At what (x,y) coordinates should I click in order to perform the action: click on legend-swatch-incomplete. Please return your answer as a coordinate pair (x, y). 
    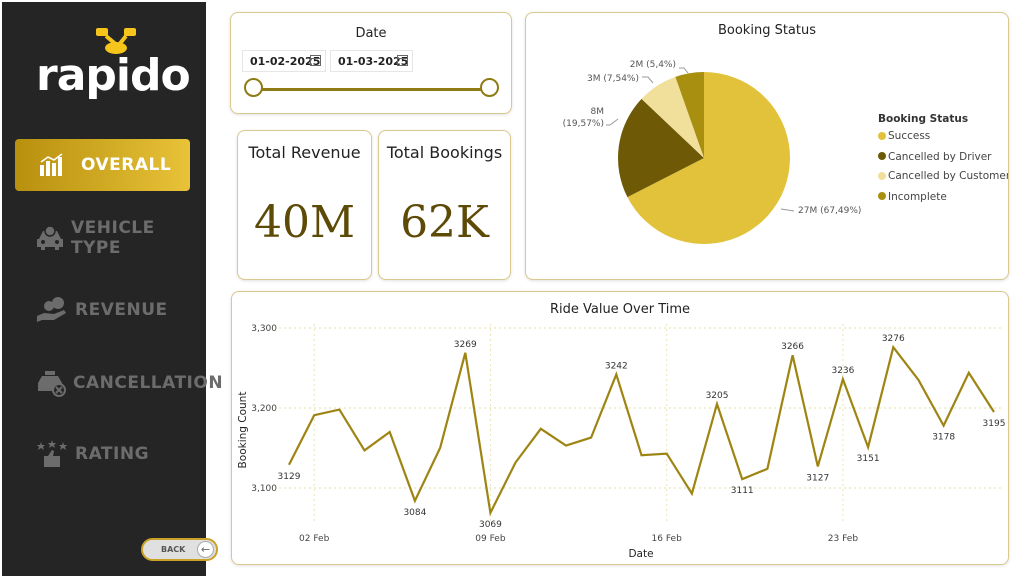
    Looking at the image, I should click on (882, 196).